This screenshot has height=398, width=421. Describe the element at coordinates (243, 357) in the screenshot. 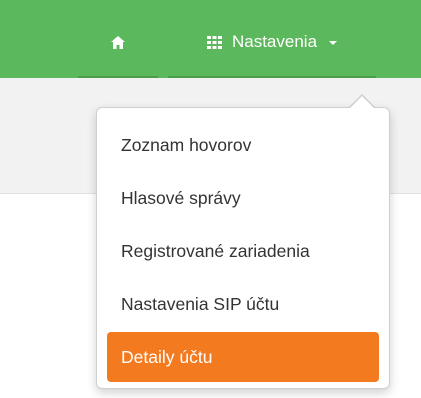

I see `menu-item-account-details: Detaily účtu` at that location.